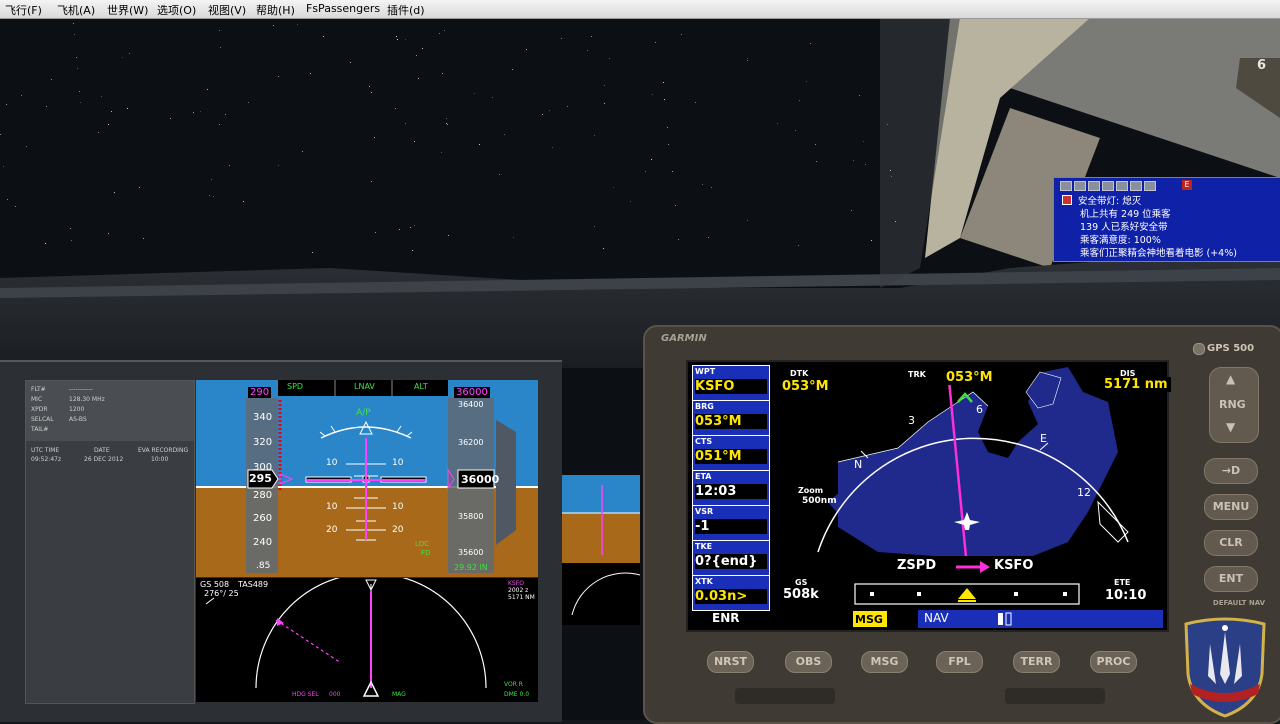 The image size is (1280, 724). Describe the element at coordinates (731, 523) in the screenshot. I see `field-vsr: VSR -1` at that location.